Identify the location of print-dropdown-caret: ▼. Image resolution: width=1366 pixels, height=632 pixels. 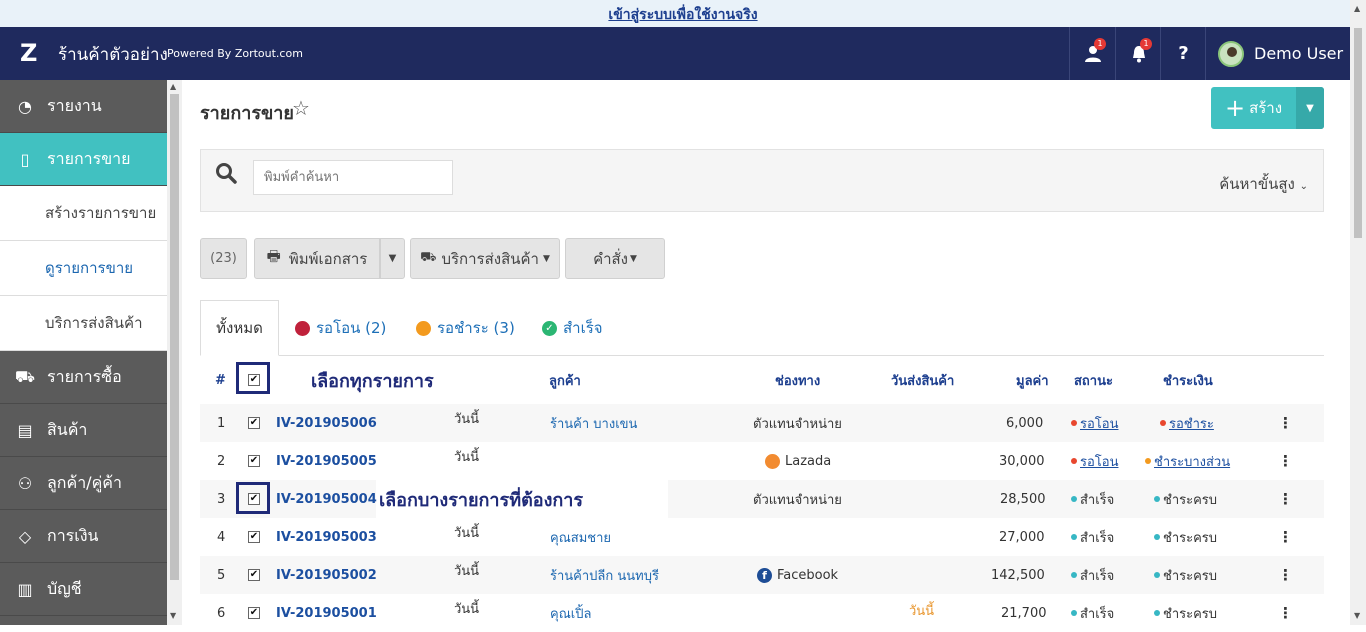
(392, 258).